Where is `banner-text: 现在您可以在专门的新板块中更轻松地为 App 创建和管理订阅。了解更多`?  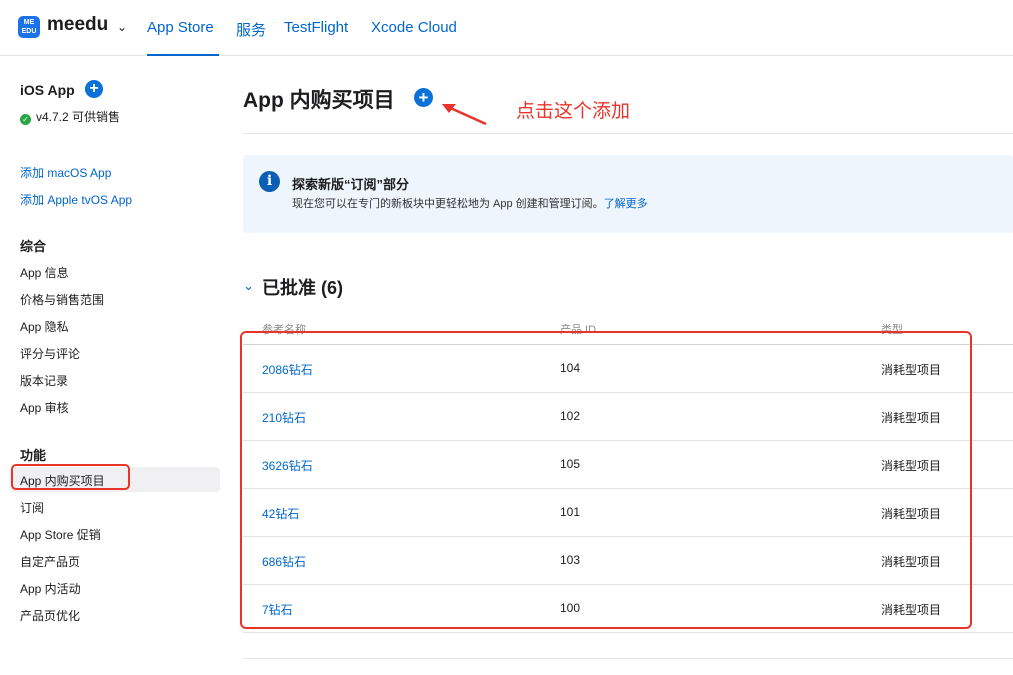
banner-text: 现在您可以在专门的新板块中更轻松地为 App 创建和管理订阅。了解更多 is located at coordinates (470, 203).